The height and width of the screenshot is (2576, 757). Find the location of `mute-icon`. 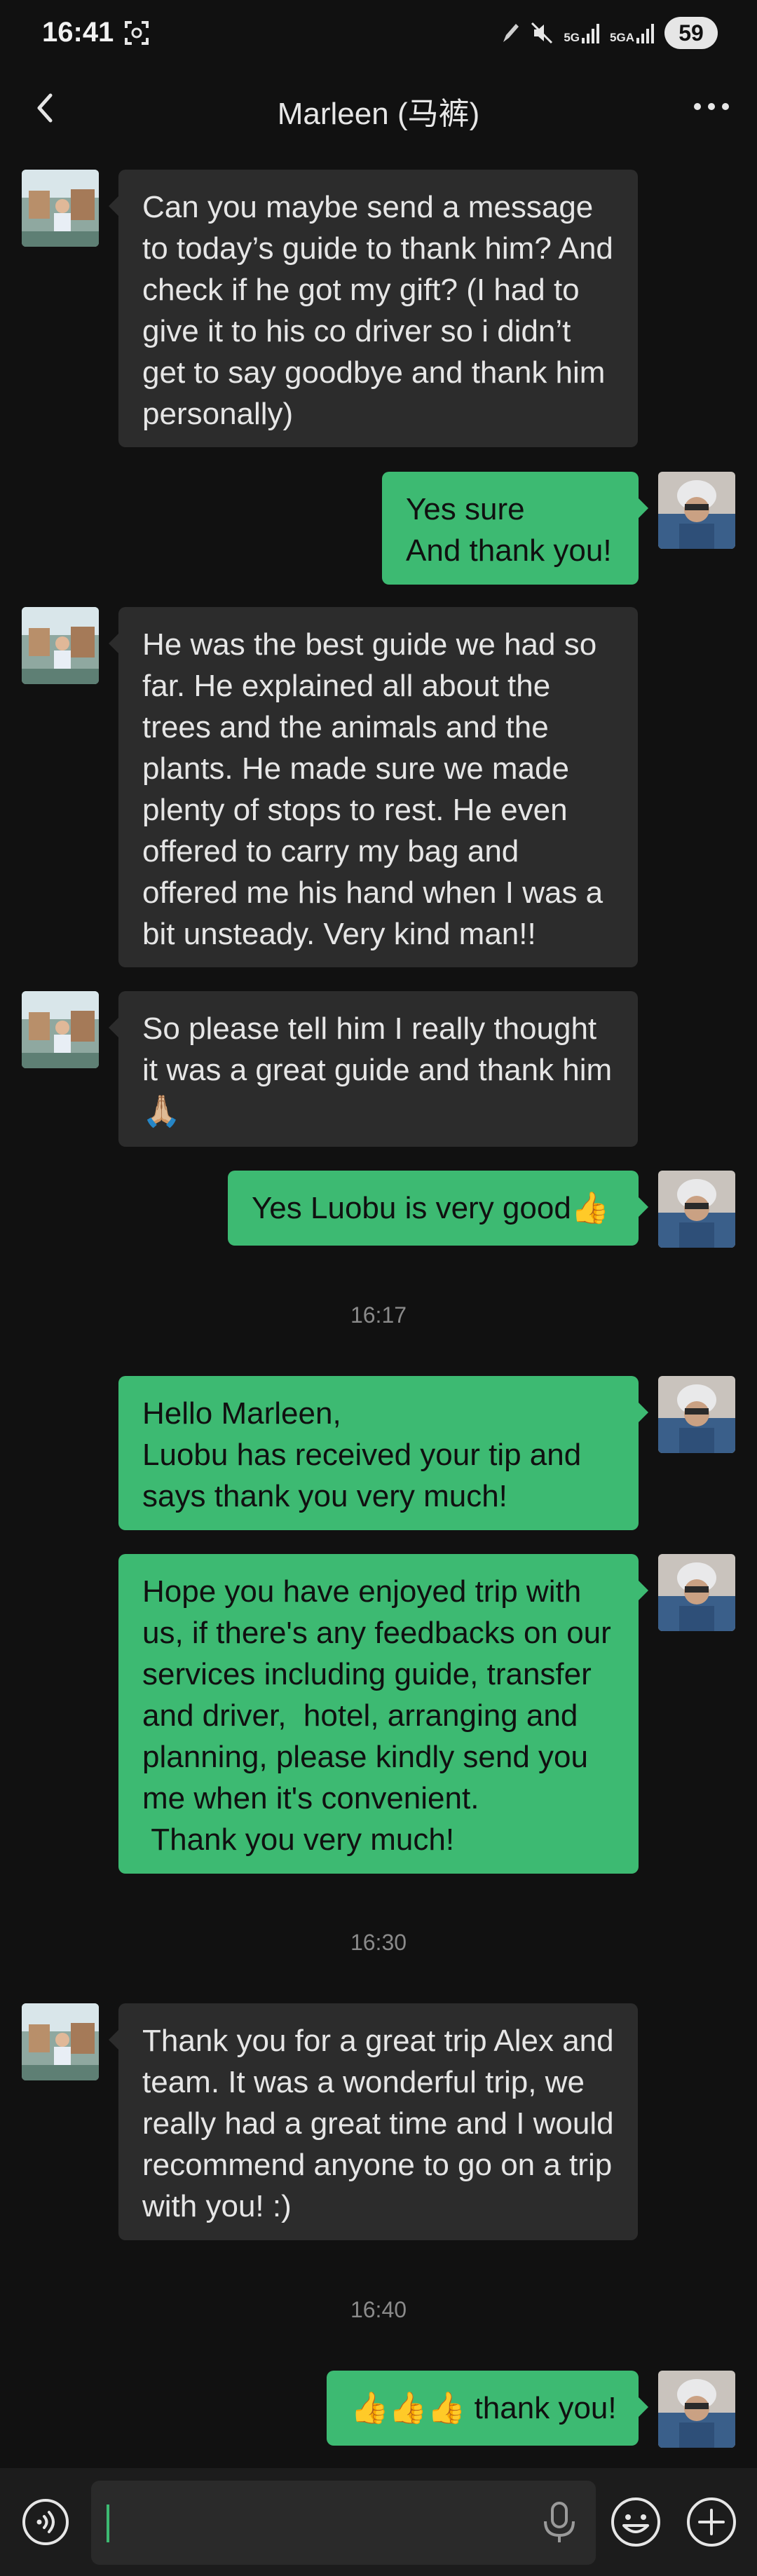

mute-icon is located at coordinates (542, 33).